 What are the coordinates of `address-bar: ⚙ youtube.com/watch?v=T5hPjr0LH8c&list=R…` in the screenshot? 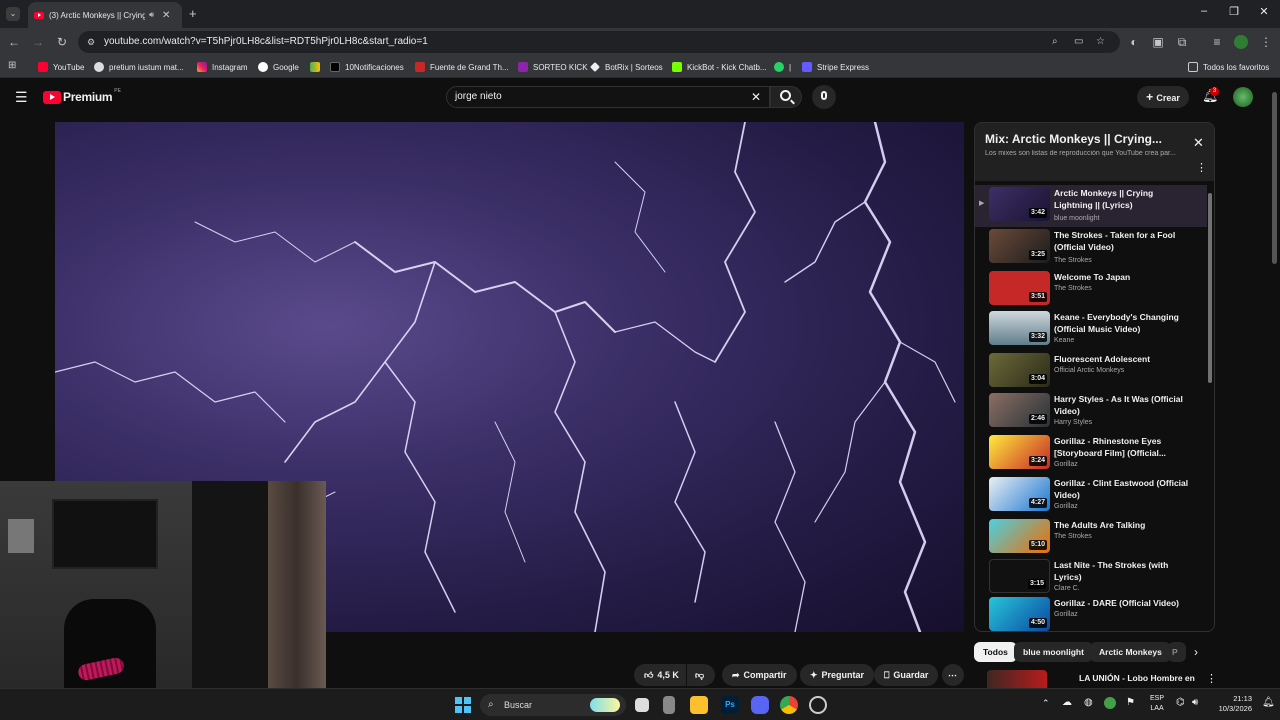 It's located at (599, 42).